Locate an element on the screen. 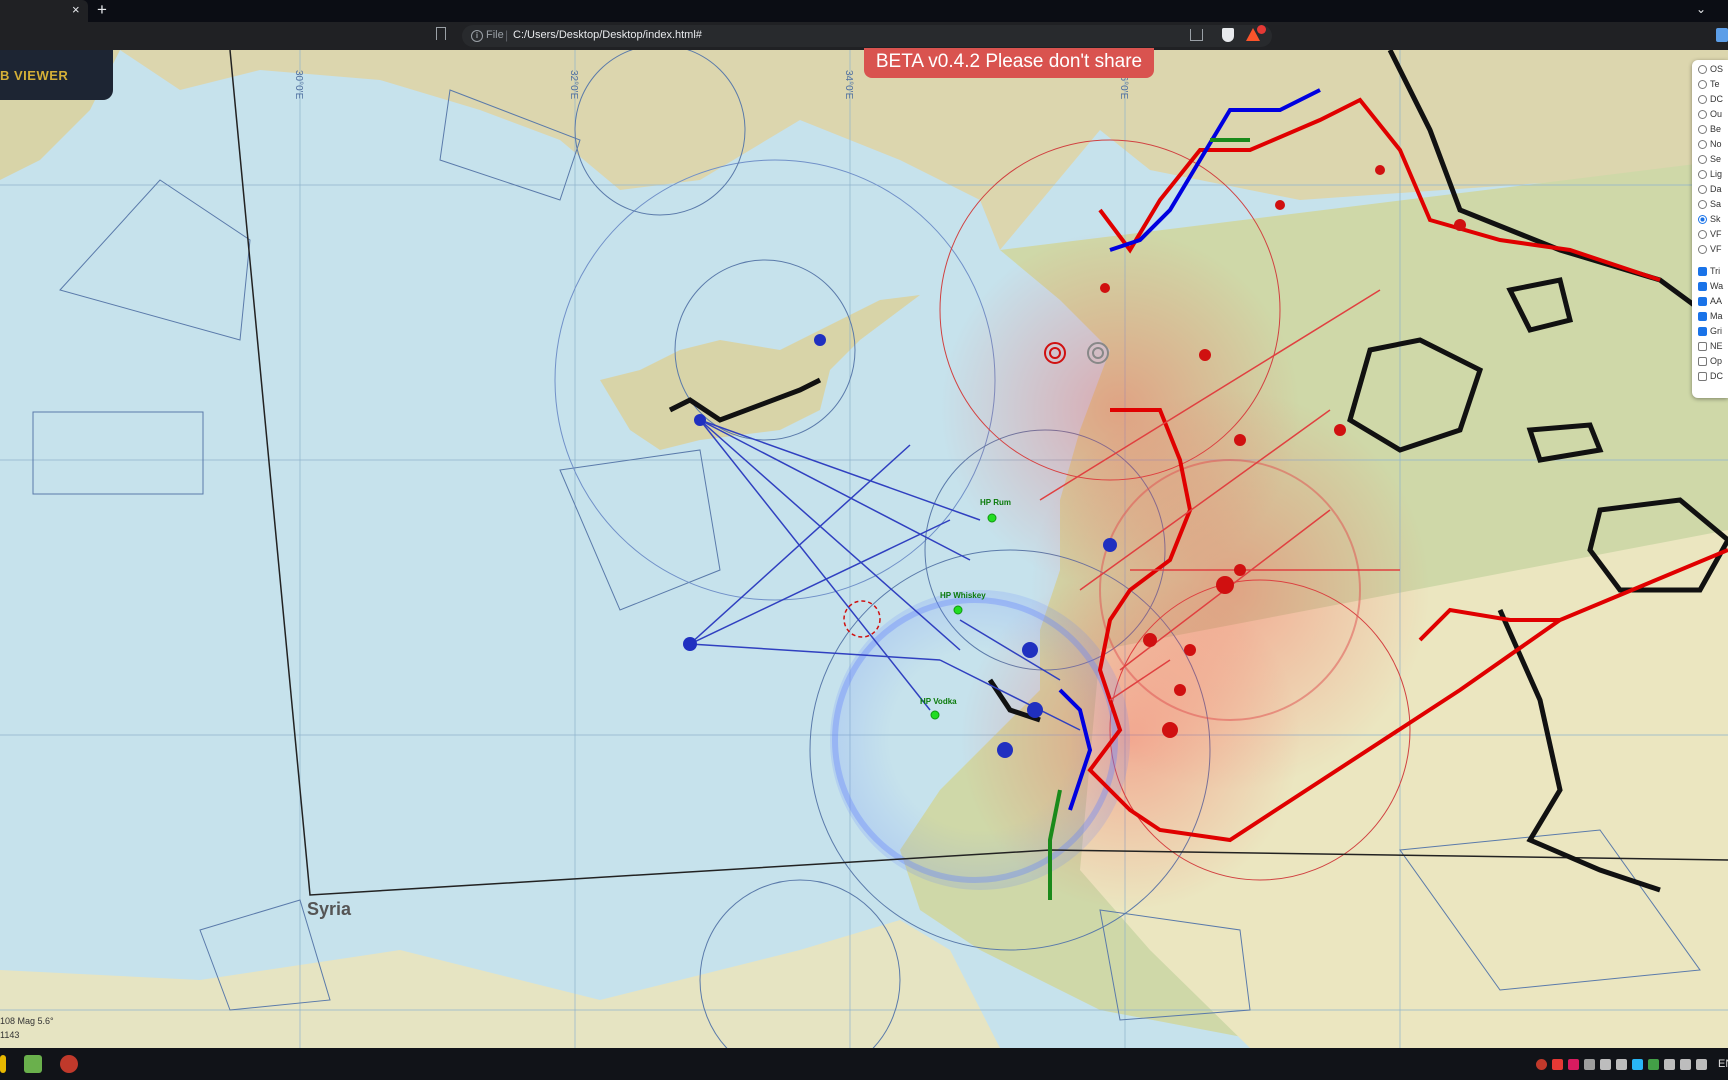 The width and height of the screenshot is (1728, 1080). notification-badge is located at coordinates (1261, 29).